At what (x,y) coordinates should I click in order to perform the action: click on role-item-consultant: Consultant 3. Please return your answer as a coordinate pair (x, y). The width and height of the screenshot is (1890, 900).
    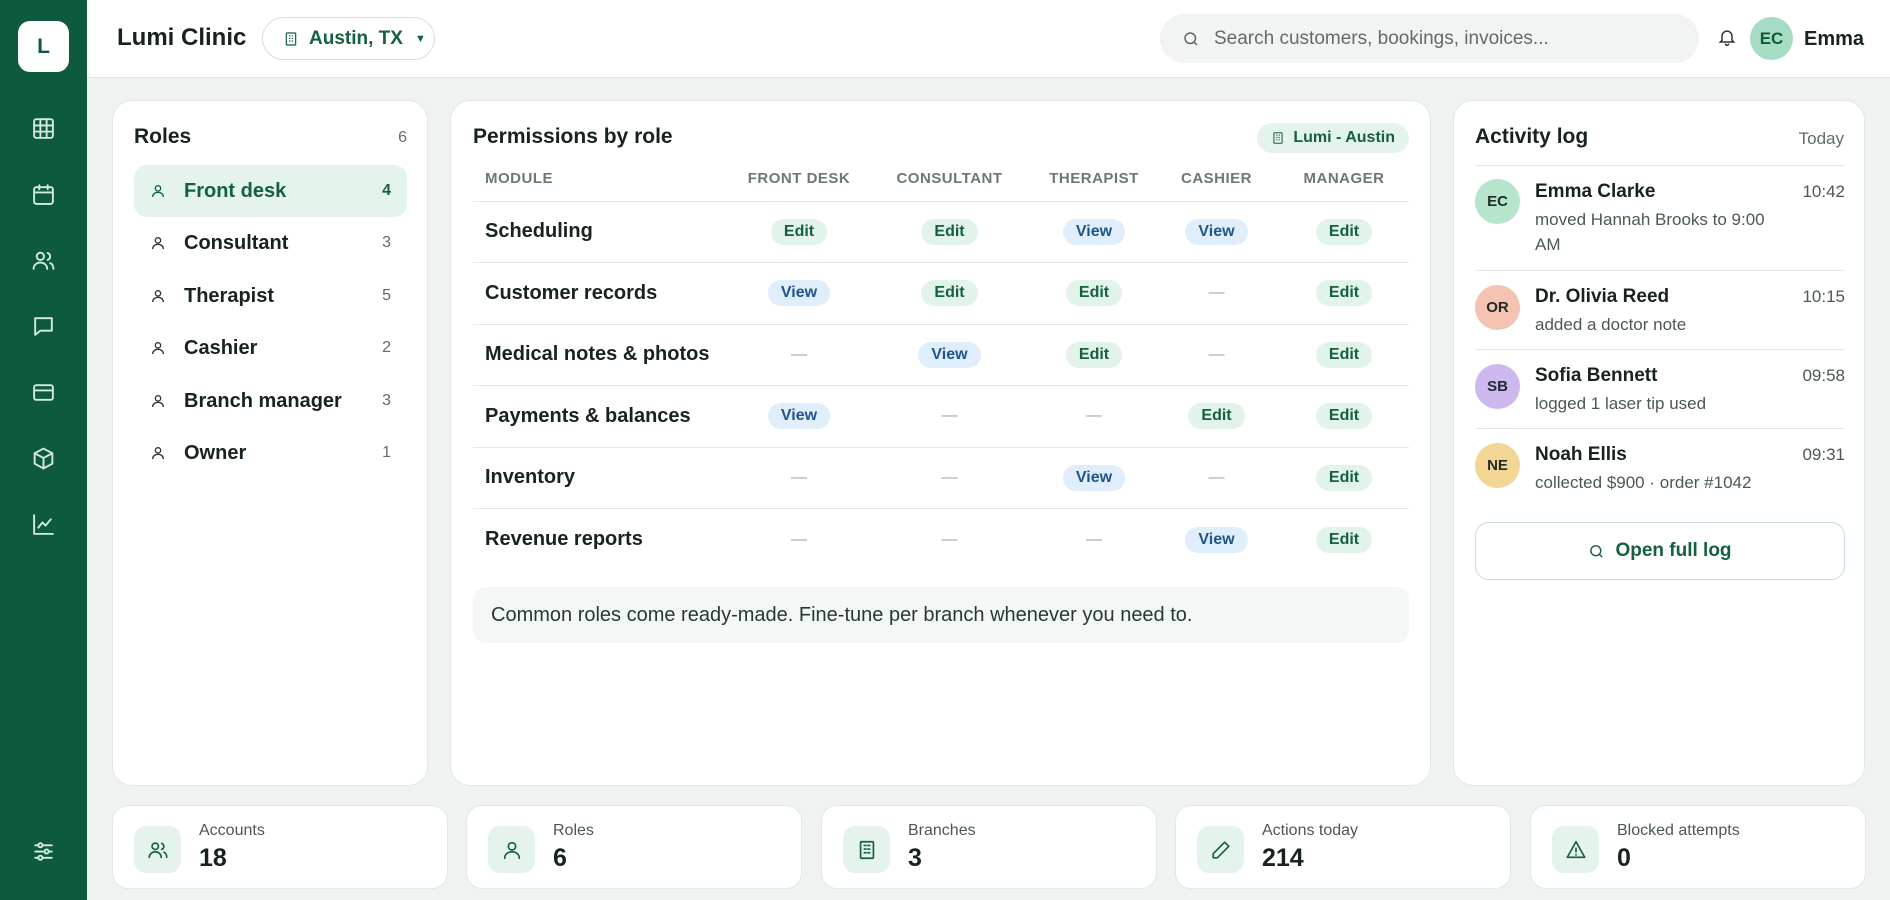
    Looking at the image, I should click on (270, 243).